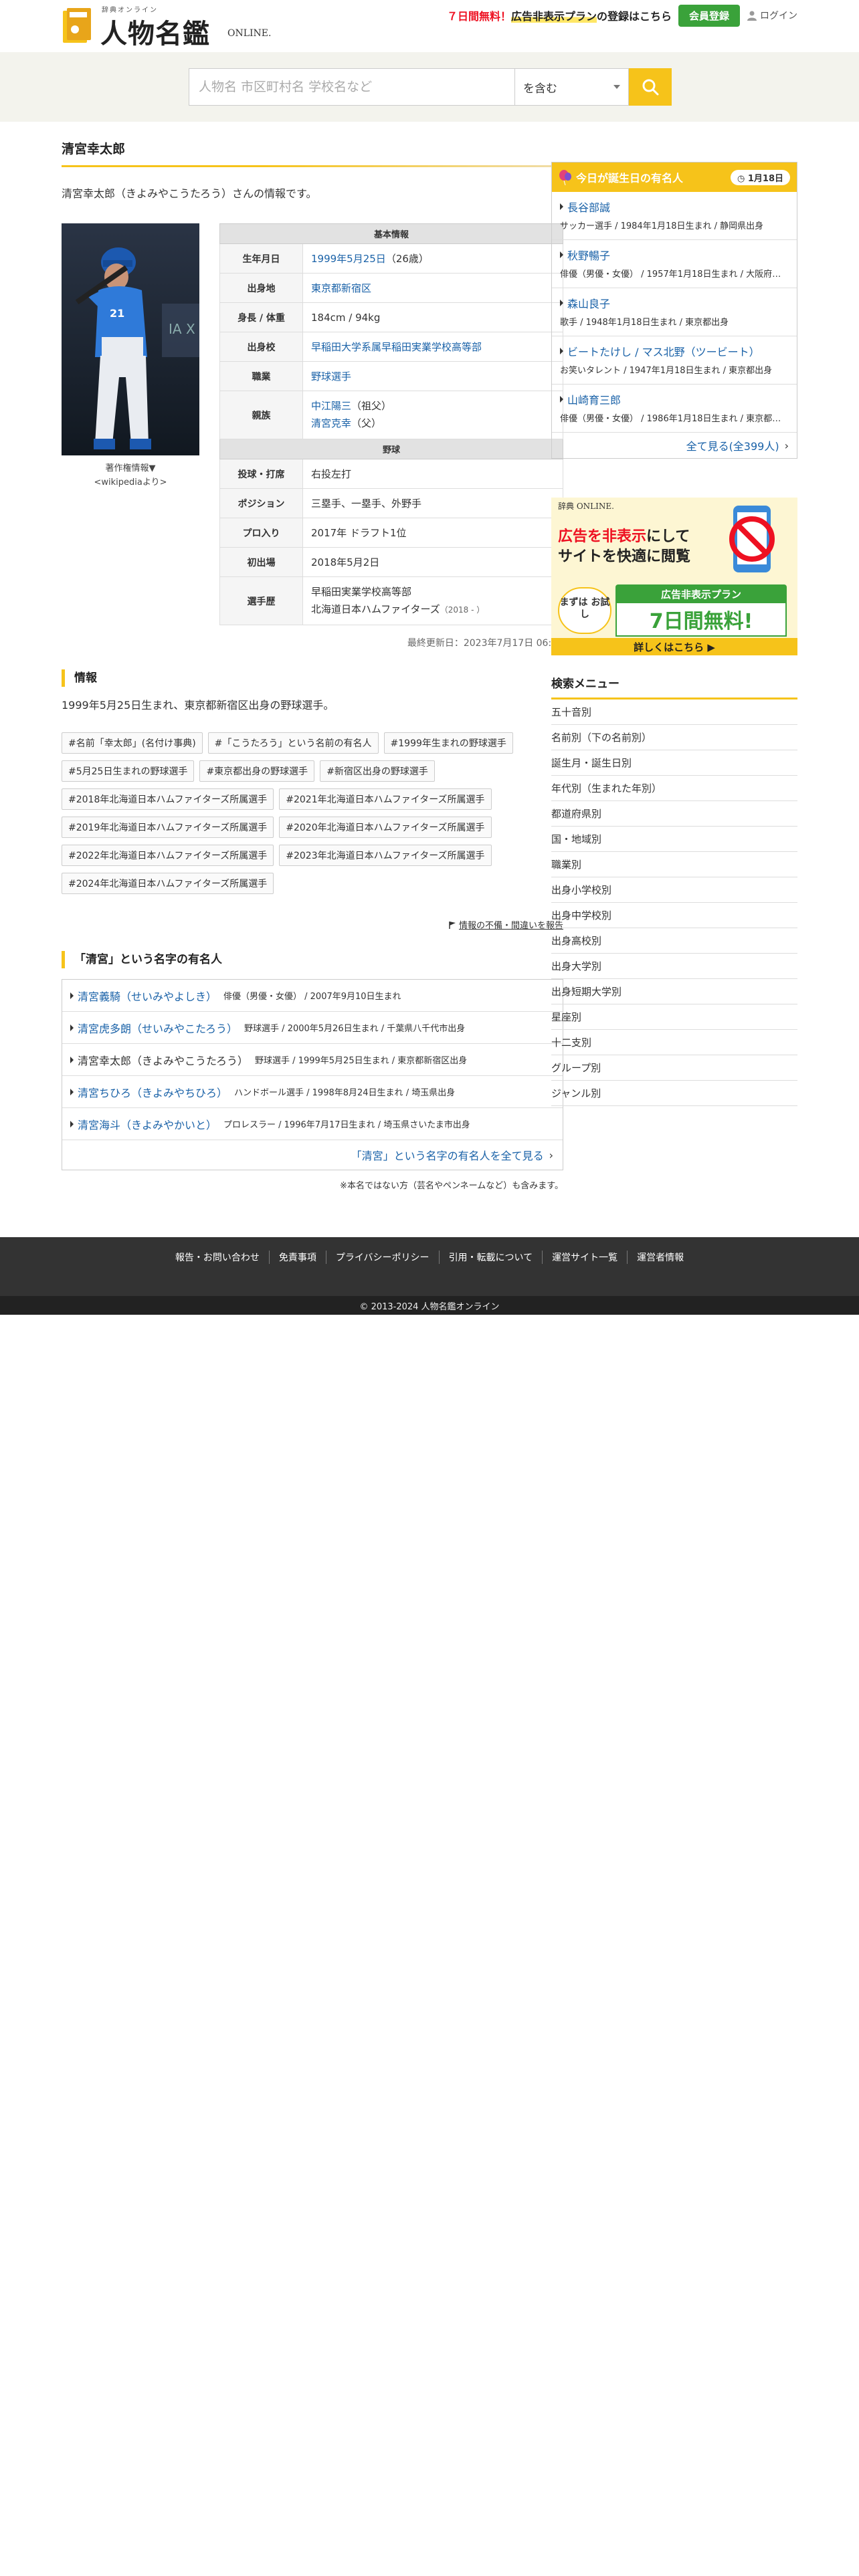 Image resolution: width=859 pixels, height=2576 pixels. I want to click on tag-link: #2021年北海道日本ハムファイターズ所属選手, so click(385, 799).